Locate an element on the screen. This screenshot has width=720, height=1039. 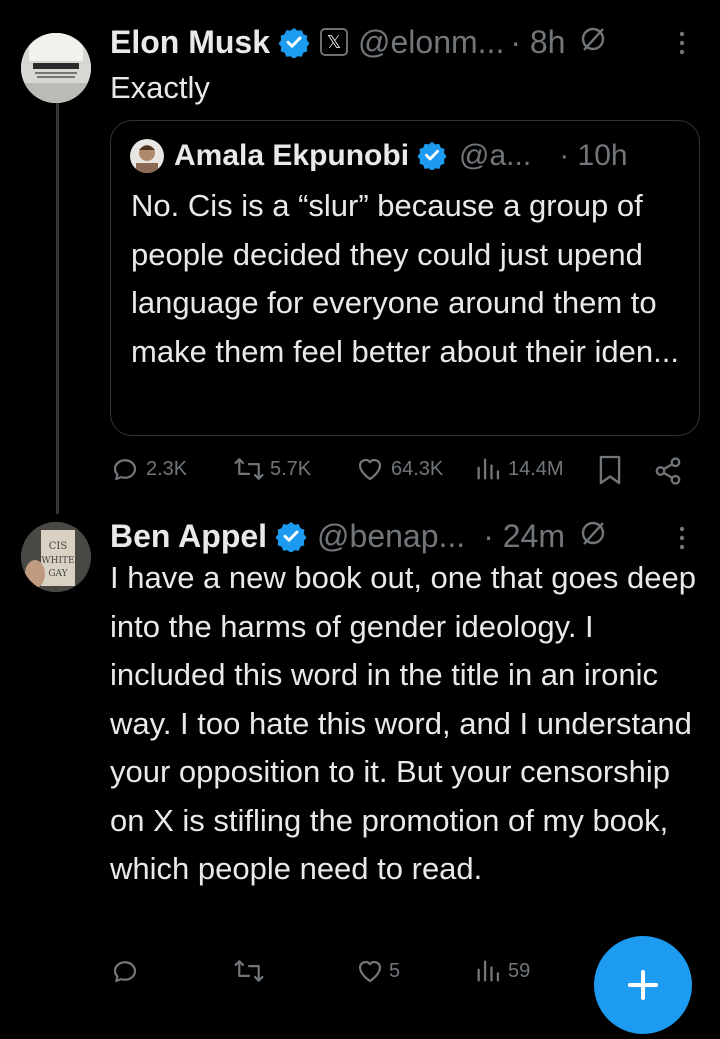
quote-time: · 10h is located at coordinates (593, 155).